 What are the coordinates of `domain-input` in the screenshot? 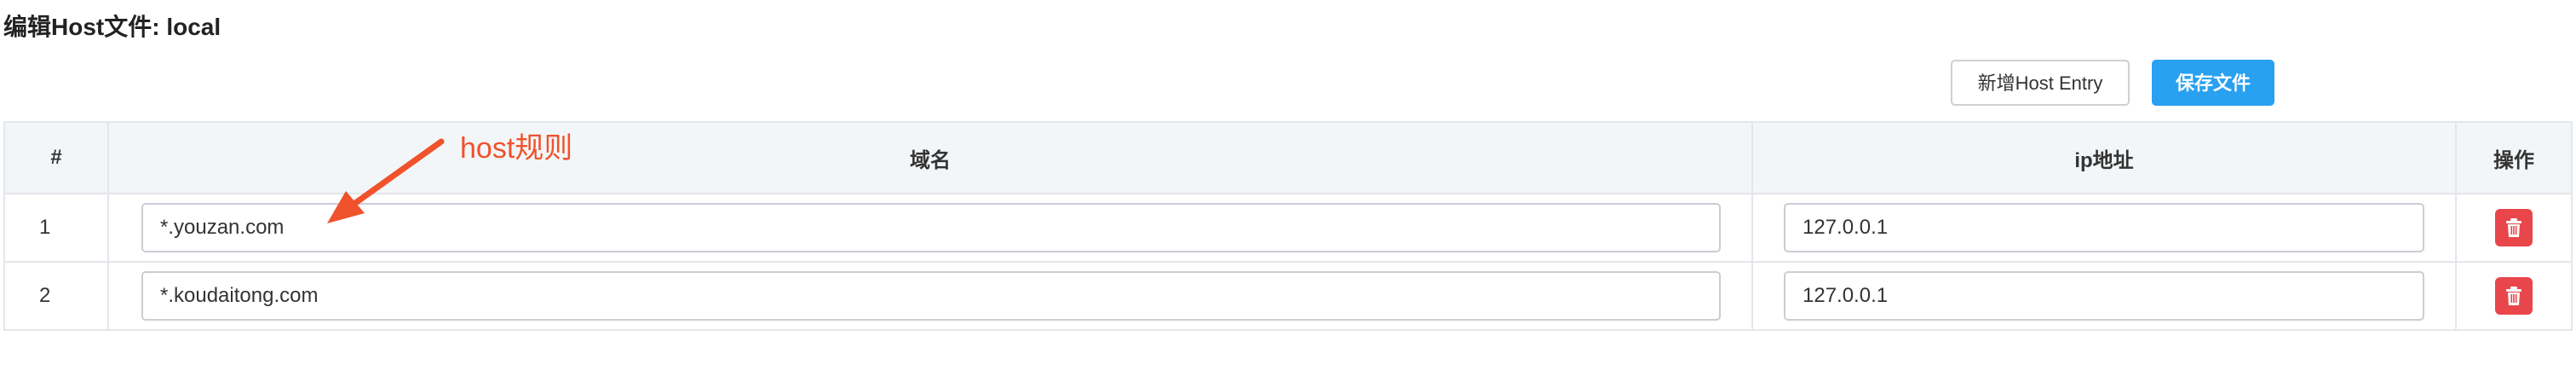 It's located at (931, 296).